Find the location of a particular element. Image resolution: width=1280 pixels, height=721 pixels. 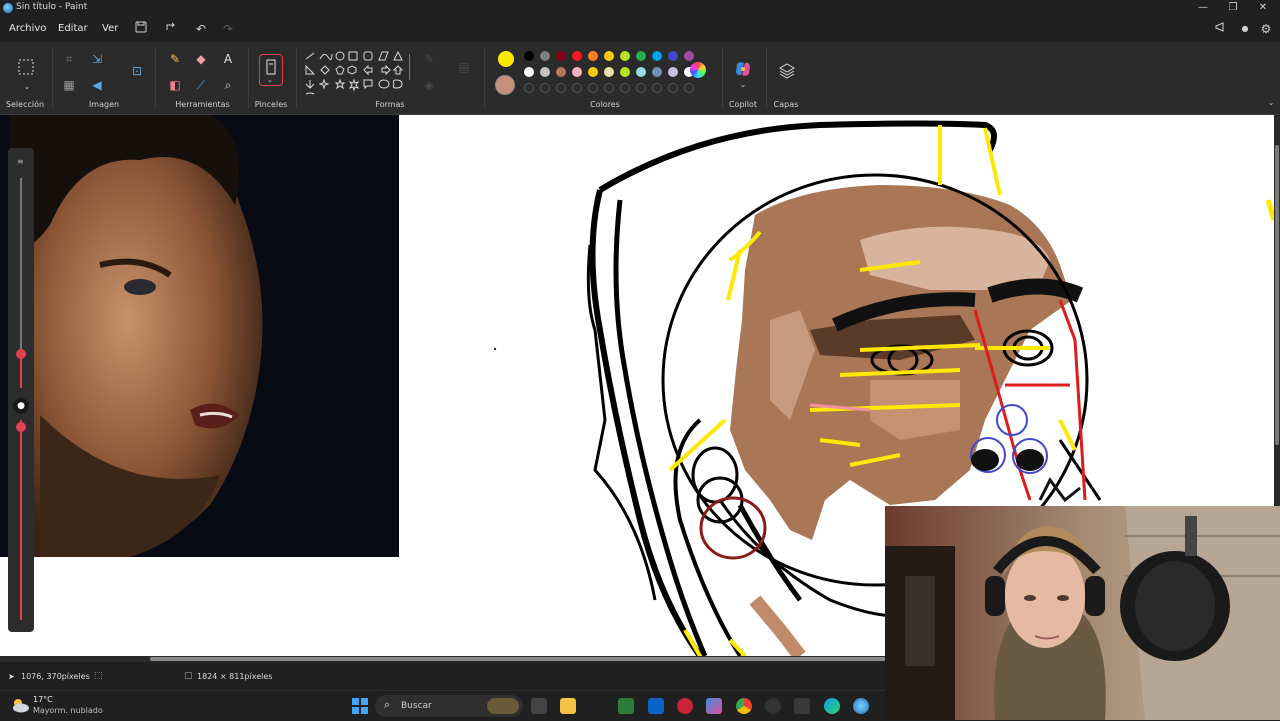

eraser-icon: ◧ is located at coordinates (175, 85).